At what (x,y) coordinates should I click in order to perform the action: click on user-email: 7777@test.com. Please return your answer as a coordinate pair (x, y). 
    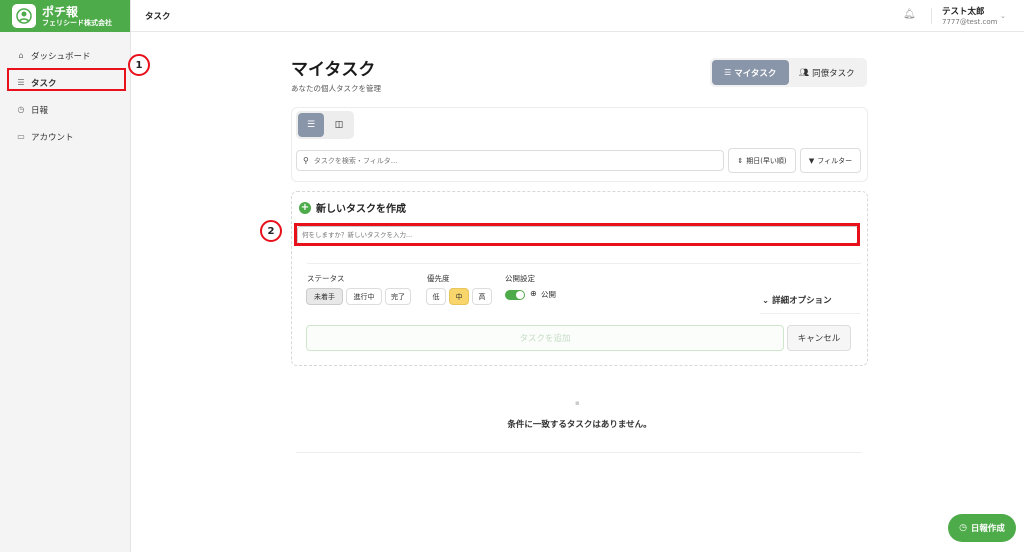
    Looking at the image, I should click on (970, 22).